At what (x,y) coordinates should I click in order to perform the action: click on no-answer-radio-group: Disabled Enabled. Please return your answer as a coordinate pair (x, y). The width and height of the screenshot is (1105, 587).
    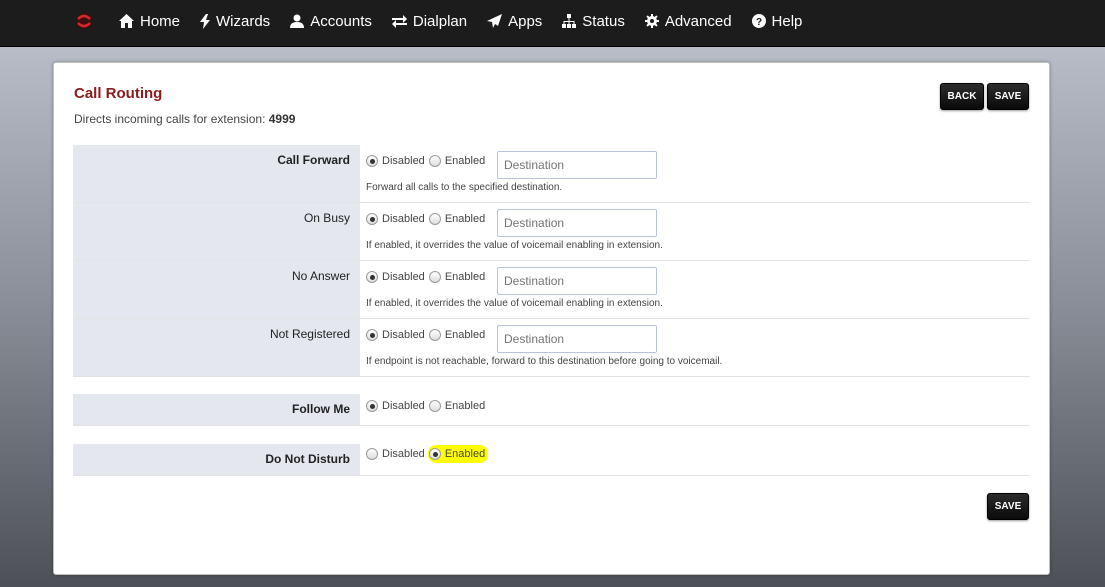
    Looking at the image, I should click on (427, 277).